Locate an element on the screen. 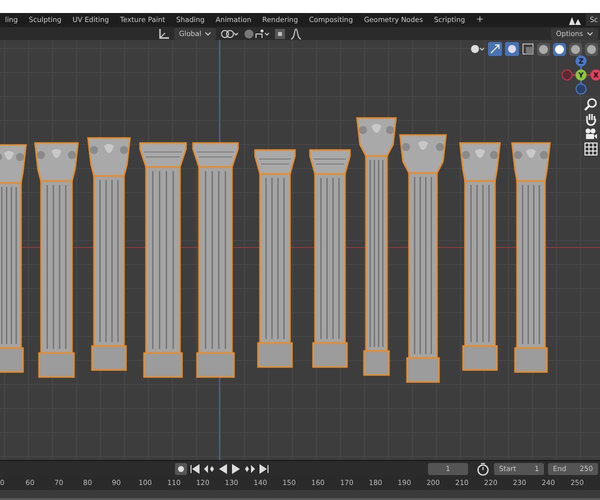 This screenshot has width=600, height=500. snap-icon is located at coordinates (257, 34).